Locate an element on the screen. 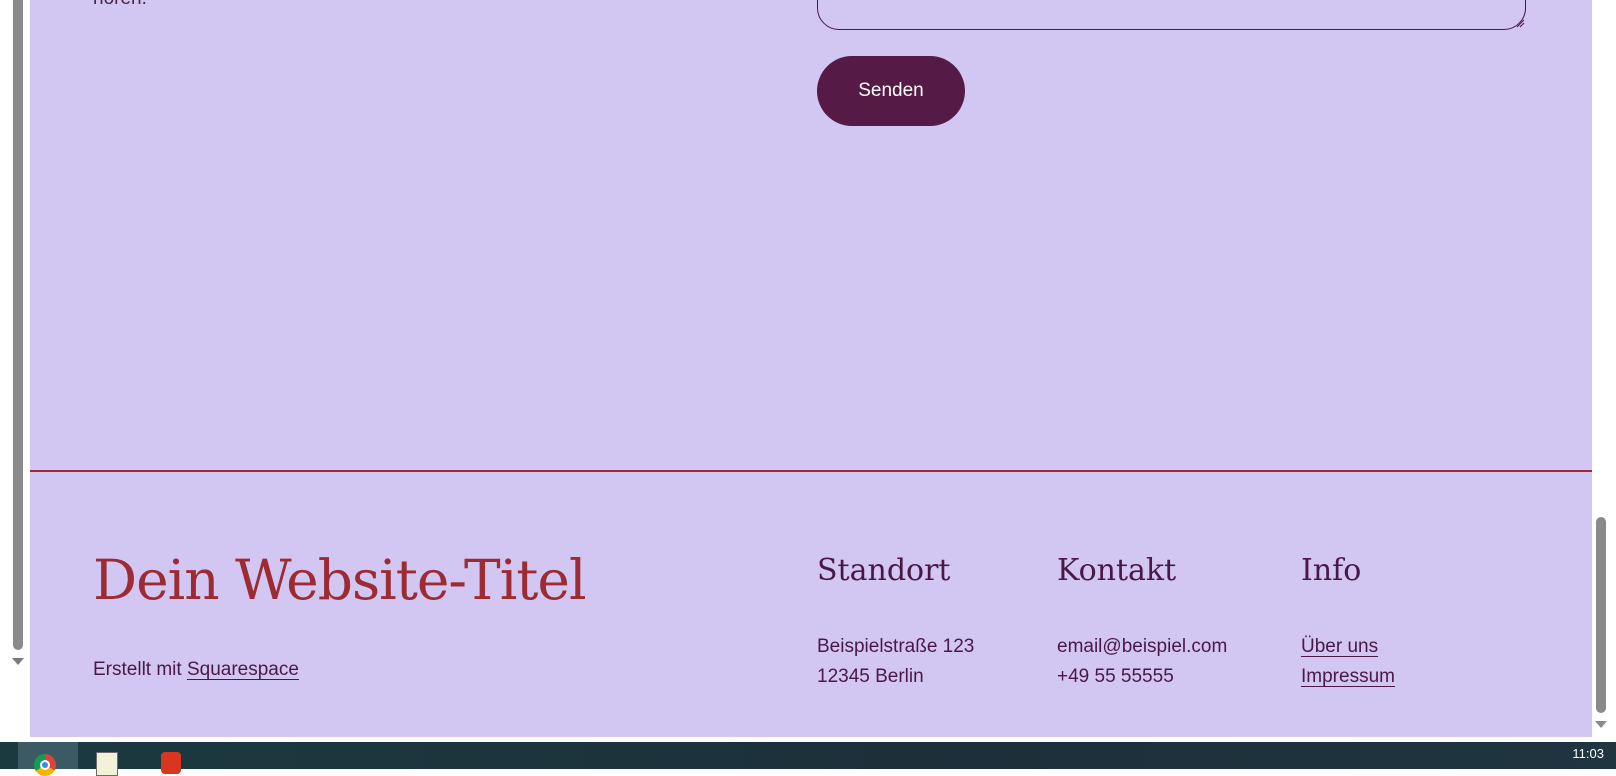  message-textarea is located at coordinates (1171, 15).